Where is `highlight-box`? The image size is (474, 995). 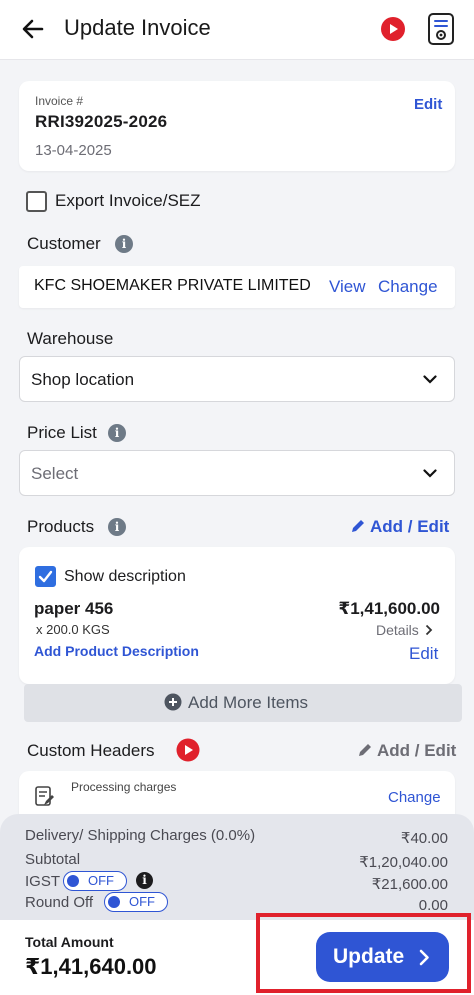 highlight-box is located at coordinates (363, 953).